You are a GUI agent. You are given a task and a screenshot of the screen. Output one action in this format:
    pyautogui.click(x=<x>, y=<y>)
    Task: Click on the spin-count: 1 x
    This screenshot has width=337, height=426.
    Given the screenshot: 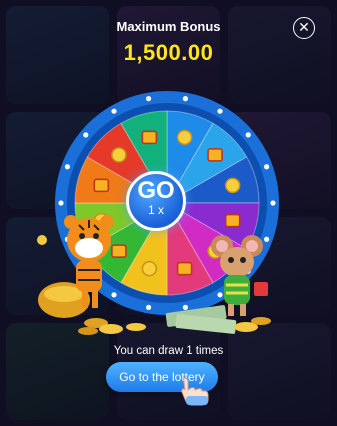 What is the action you would take?
    pyautogui.click(x=155, y=210)
    